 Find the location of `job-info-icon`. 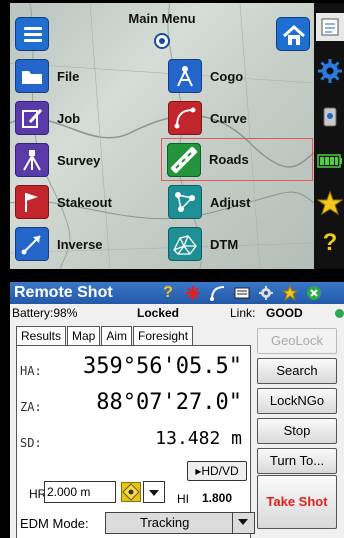

job-info-icon is located at coordinates (330, 27).